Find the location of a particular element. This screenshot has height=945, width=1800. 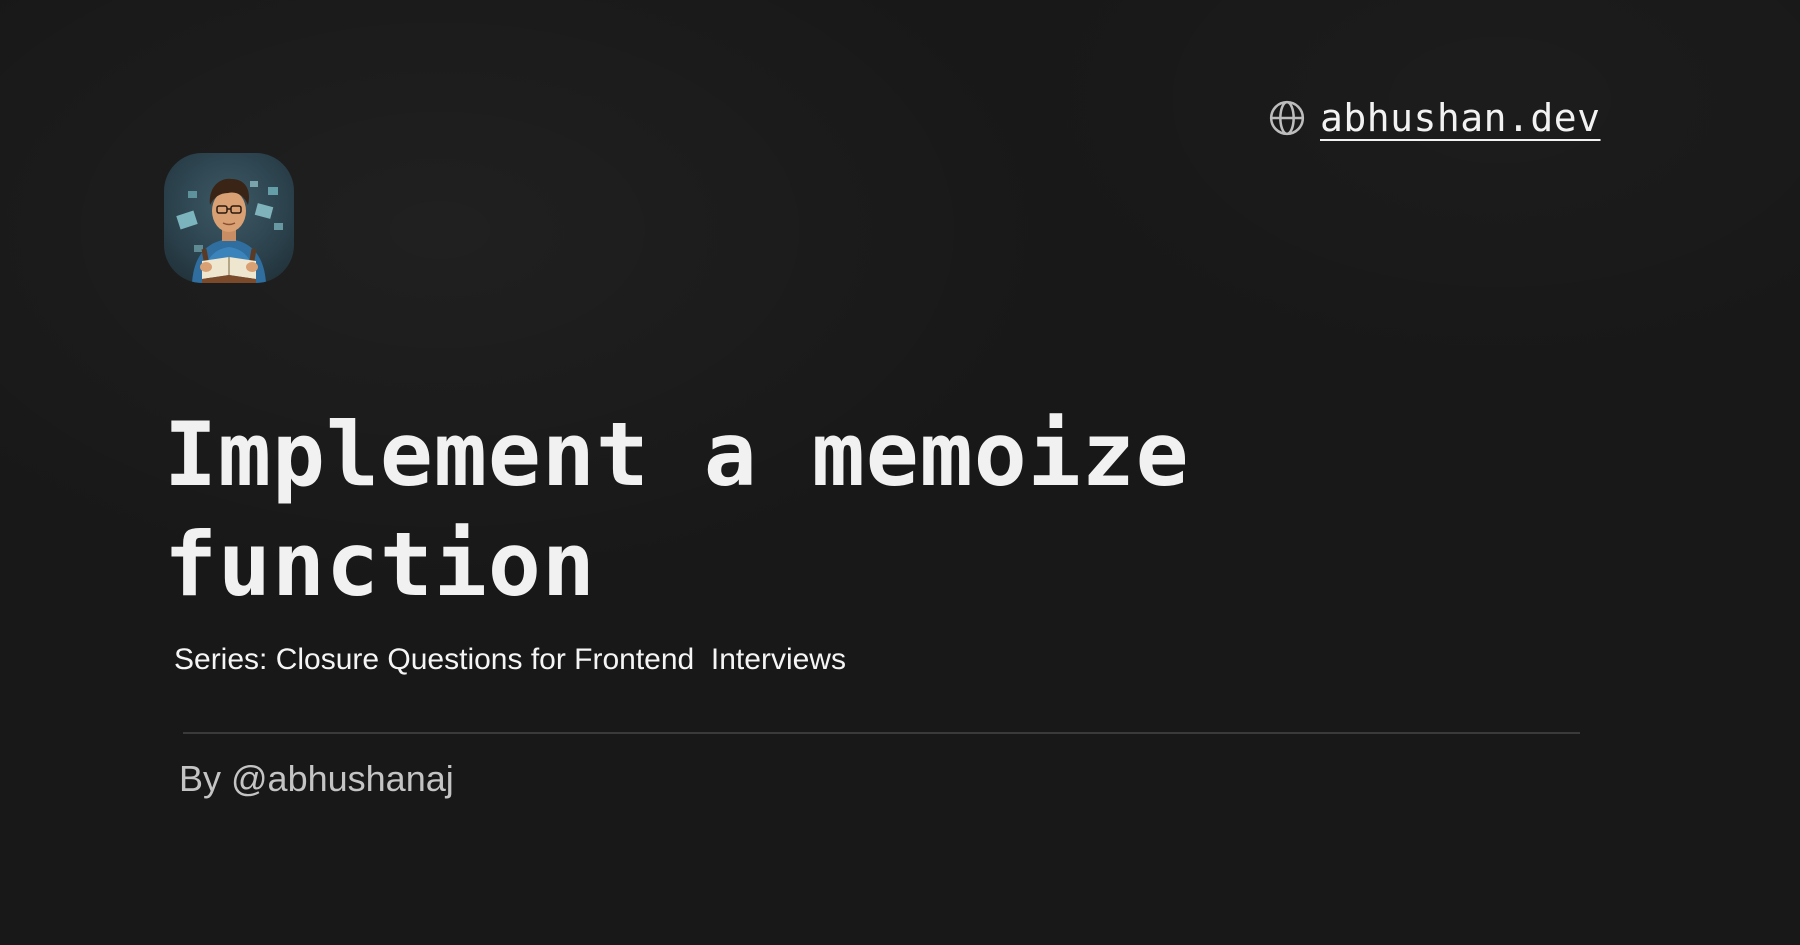

globe-icon is located at coordinates (1287, 118).